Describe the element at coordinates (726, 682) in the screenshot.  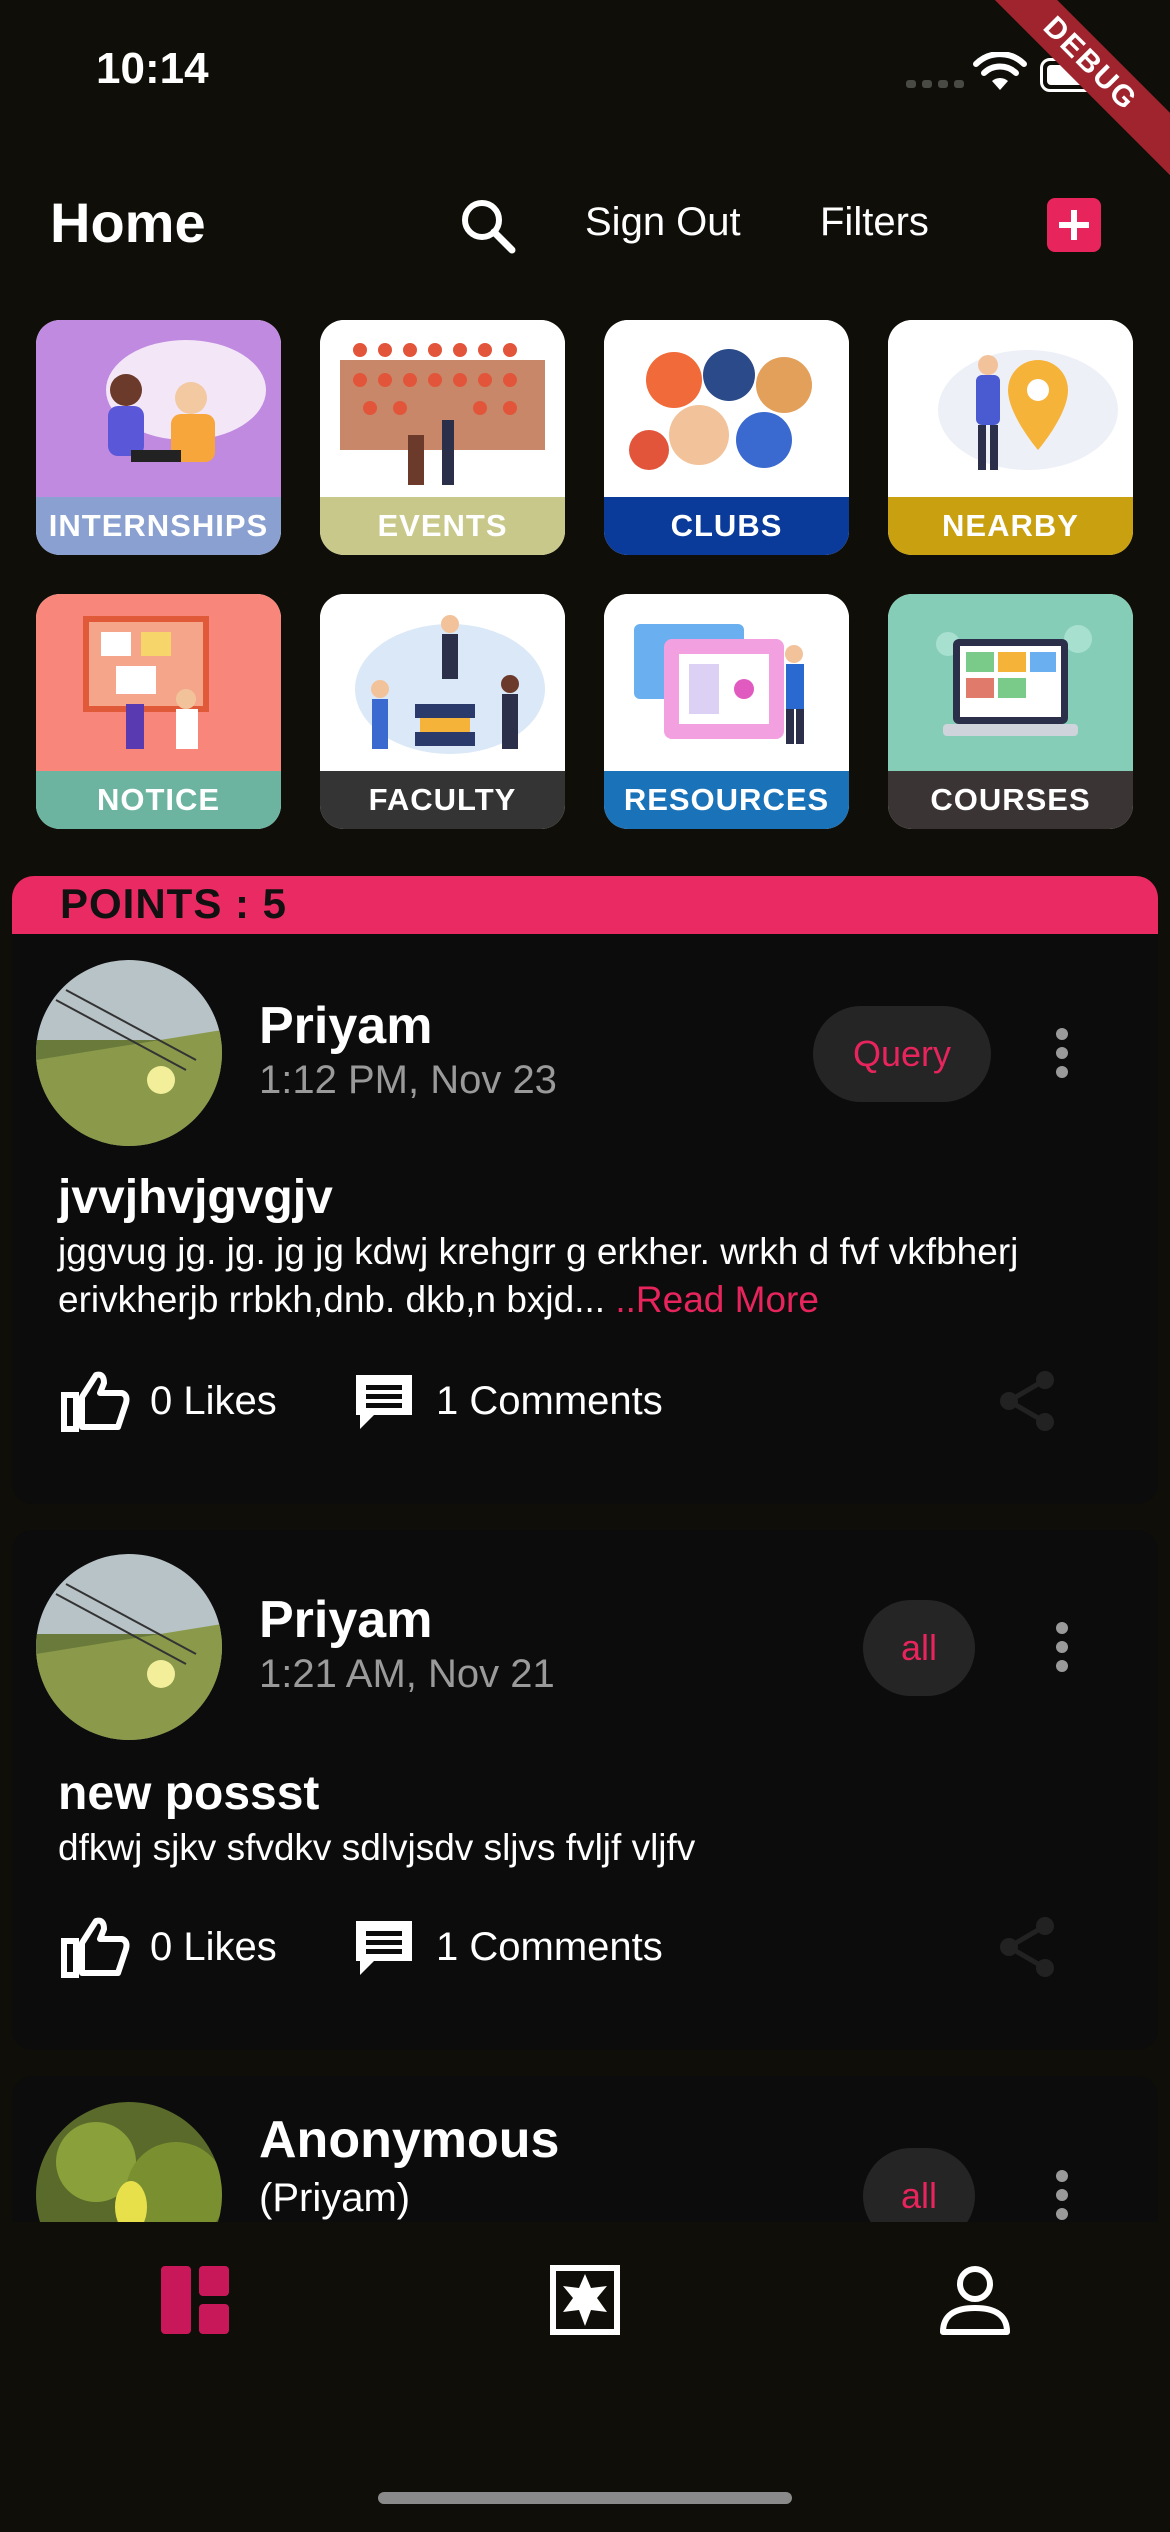
I see `resources-illustration` at that location.